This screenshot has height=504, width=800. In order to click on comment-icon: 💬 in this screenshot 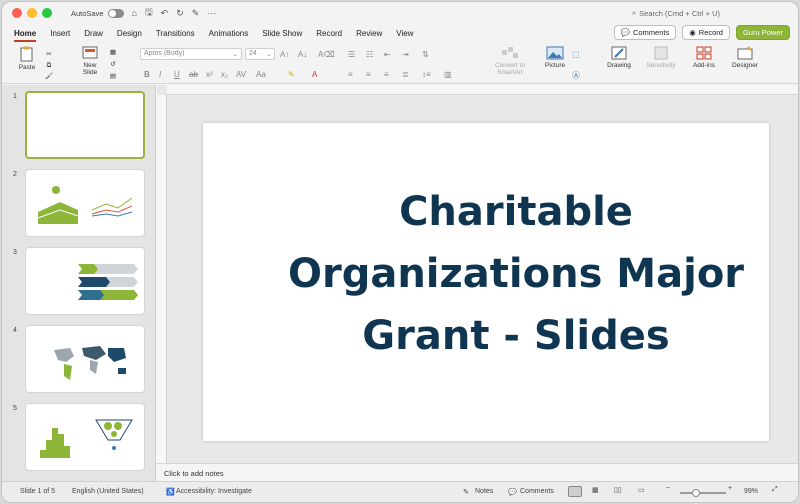, I will do `click(512, 492)`.